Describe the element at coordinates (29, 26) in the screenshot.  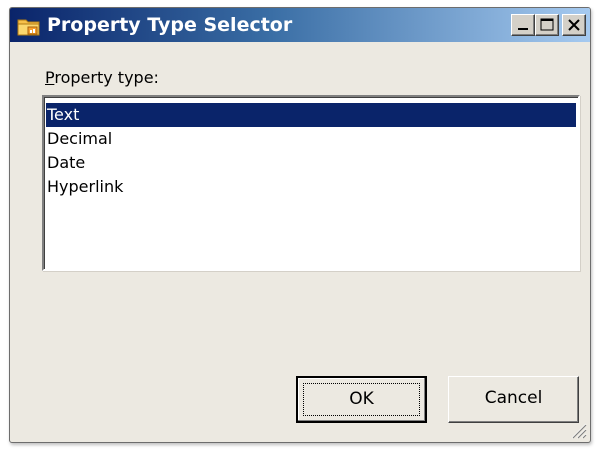
I see `folder-app-icon` at that location.